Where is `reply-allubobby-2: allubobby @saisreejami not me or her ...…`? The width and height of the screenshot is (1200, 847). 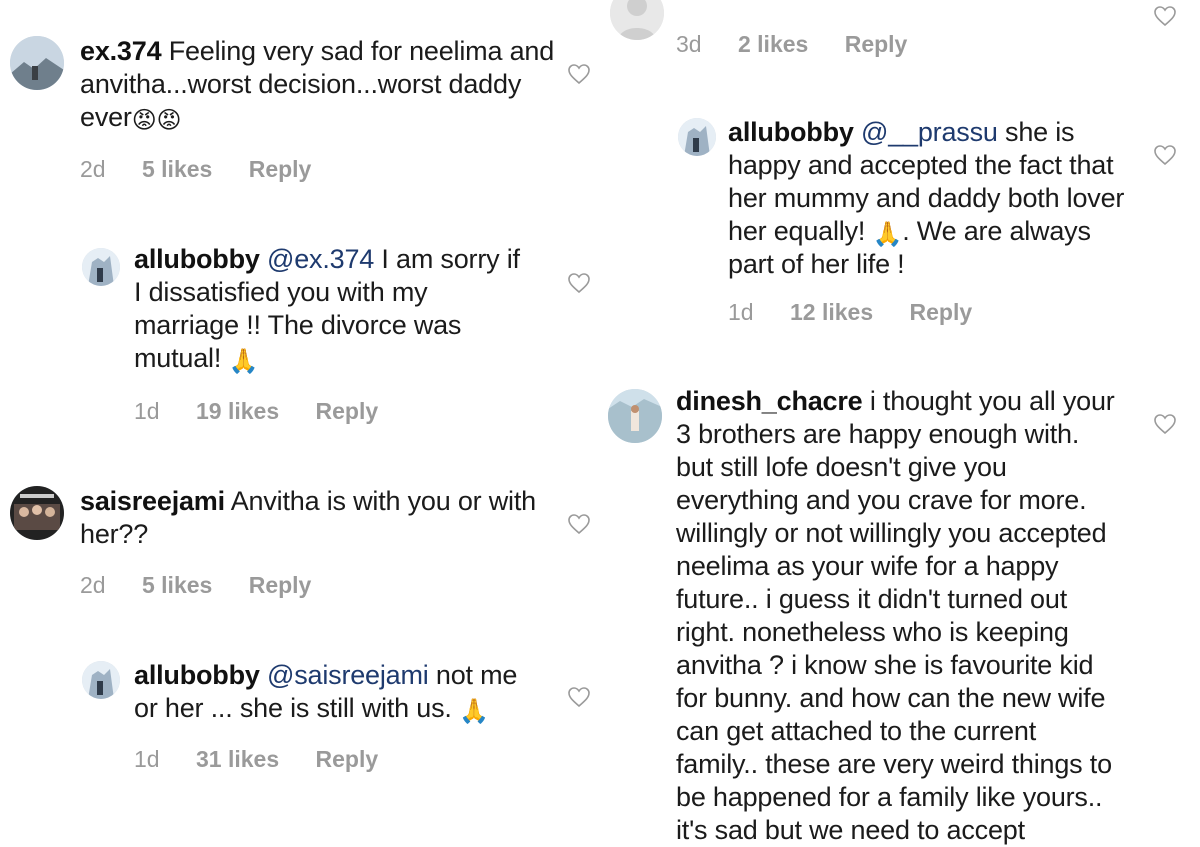 reply-allubobby-2: allubobby @saisreejami not me or her ...… is located at coordinates (300, 725).